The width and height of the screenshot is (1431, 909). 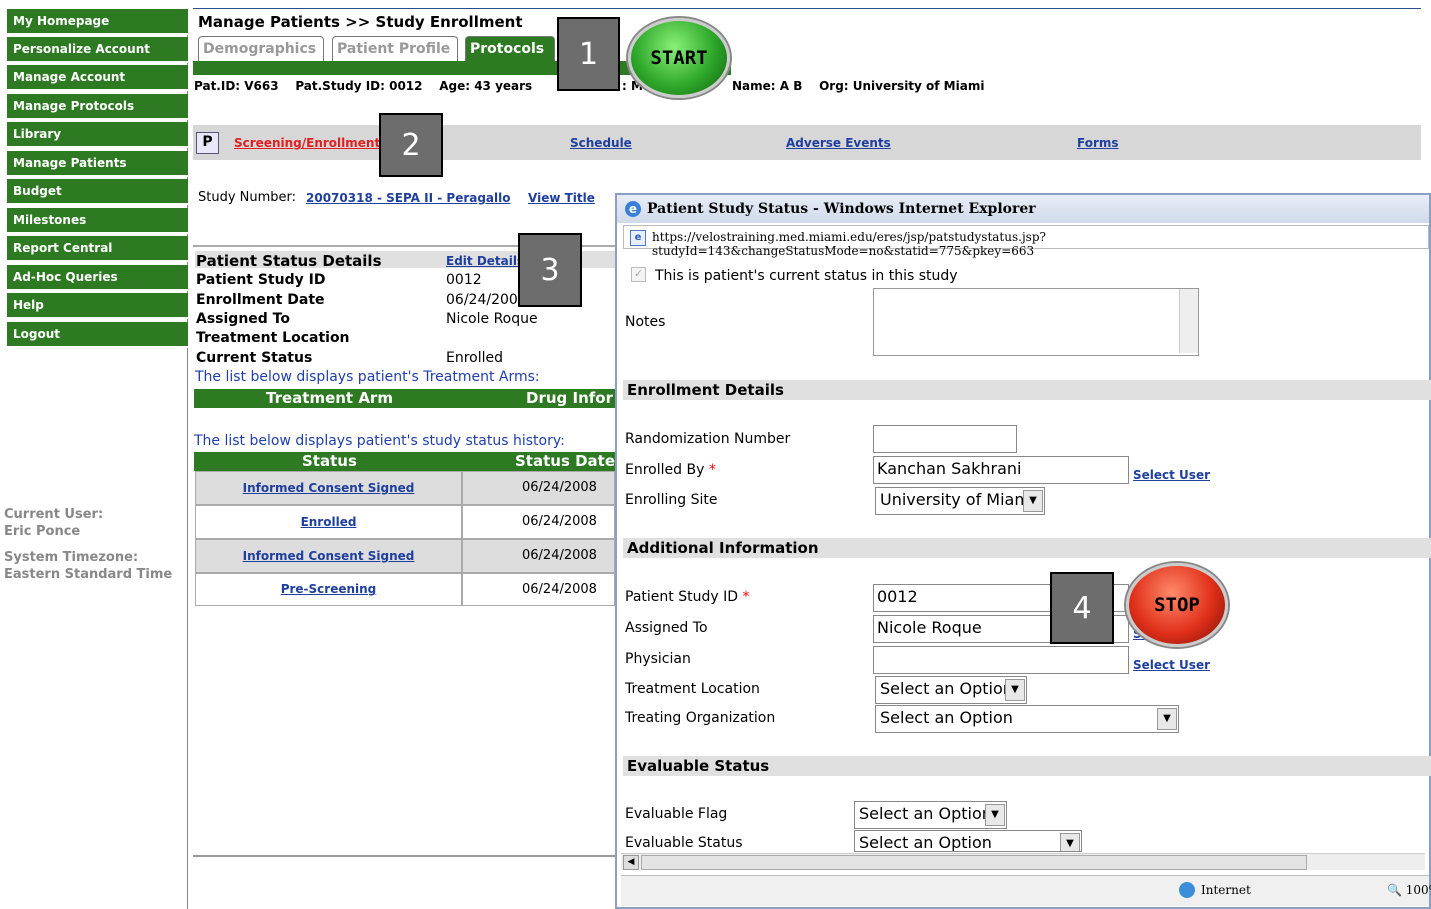 I want to click on detail-label: Treatment Location, so click(x=273, y=338).